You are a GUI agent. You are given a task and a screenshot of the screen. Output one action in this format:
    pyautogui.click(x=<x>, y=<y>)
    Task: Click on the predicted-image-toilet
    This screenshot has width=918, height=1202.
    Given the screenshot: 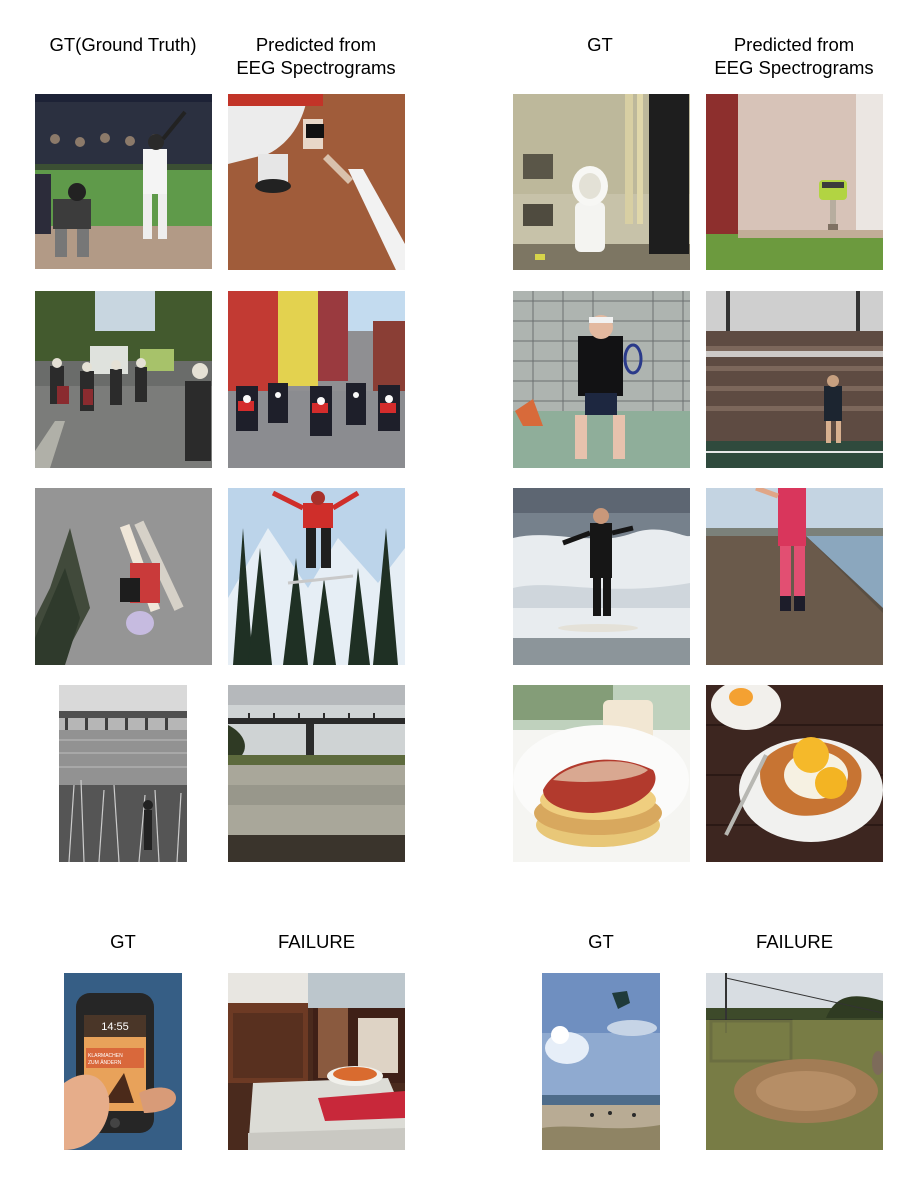 What is the action you would take?
    pyautogui.click(x=794, y=182)
    